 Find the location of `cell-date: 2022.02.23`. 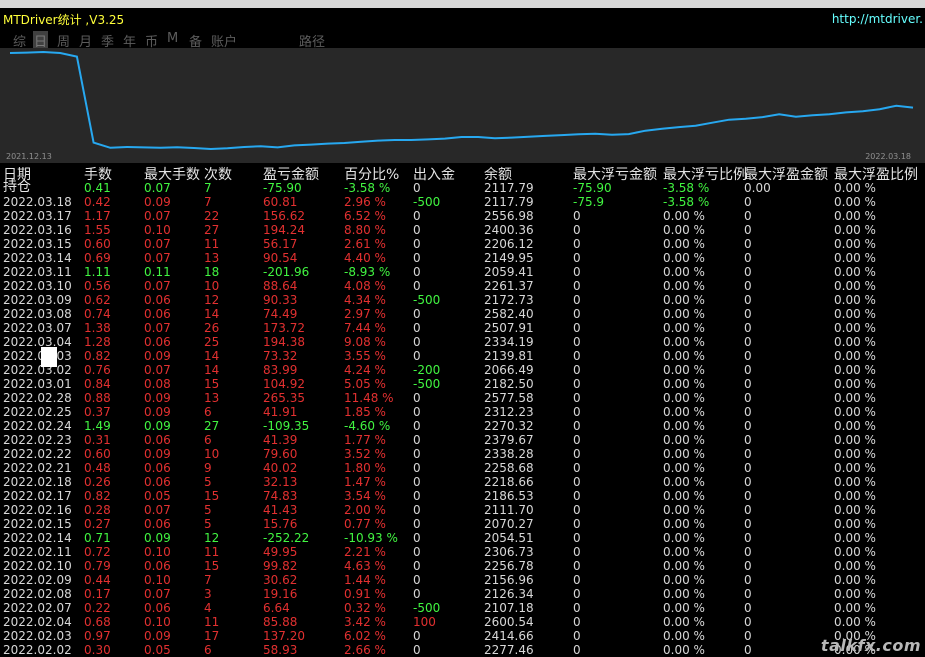

cell-date: 2022.02.23 is located at coordinates (37, 440).